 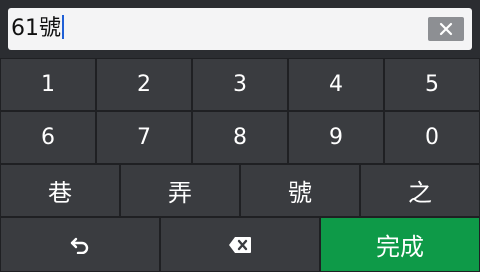 What do you see at coordinates (300, 190) in the screenshot?
I see `key-number: 號` at bounding box center [300, 190].